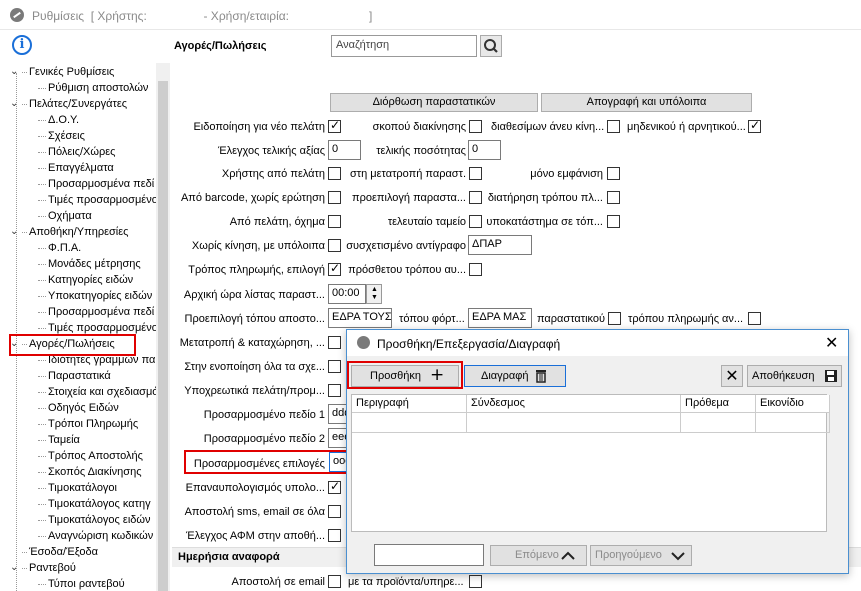  Describe the element at coordinates (574, 404) in the screenshot. I see `column-header-link: Σύνδεσμος` at that location.